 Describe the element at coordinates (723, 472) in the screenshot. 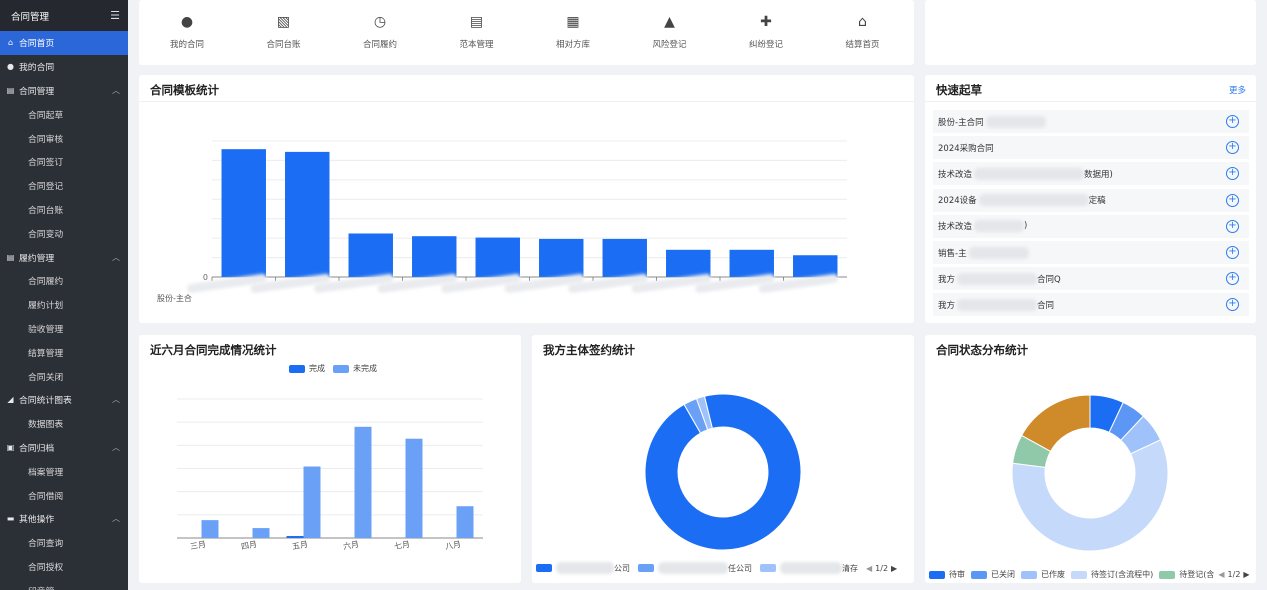

I see `subject-pie-slice` at that location.